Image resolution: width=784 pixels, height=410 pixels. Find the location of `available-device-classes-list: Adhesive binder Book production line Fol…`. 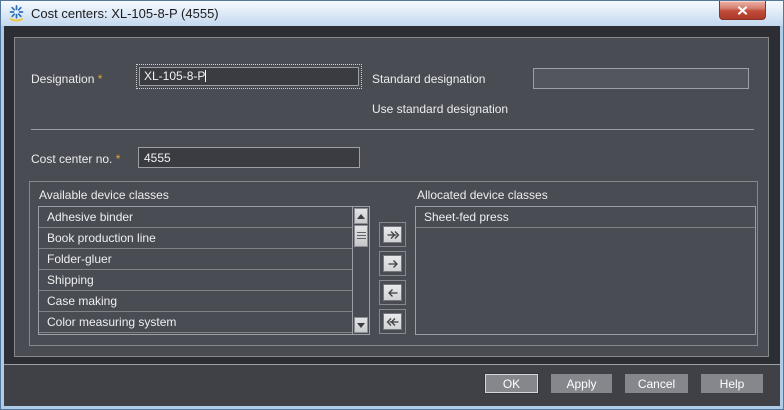

available-device-classes-list: Adhesive binder Book production line Fol… is located at coordinates (204, 270).